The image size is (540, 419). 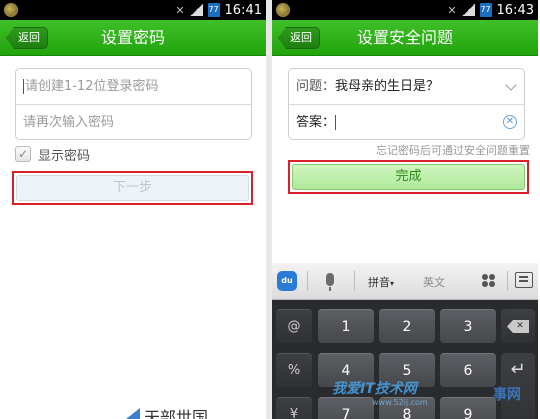 What do you see at coordinates (524, 280) in the screenshot?
I see `keyboard-menu-icon` at bounding box center [524, 280].